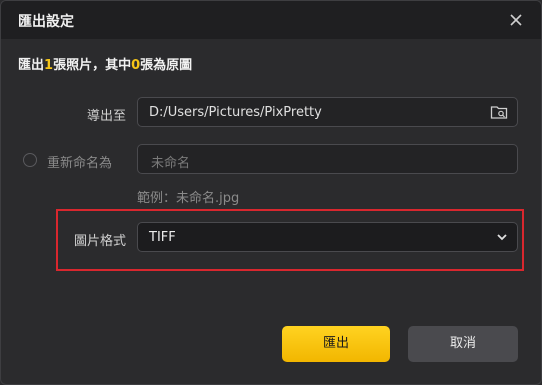 The height and width of the screenshot is (385, 542). What do you see at coordinates (502, 237) in the screenshot?
I see `chevron-down-icon` at bounding box center [502, 237].